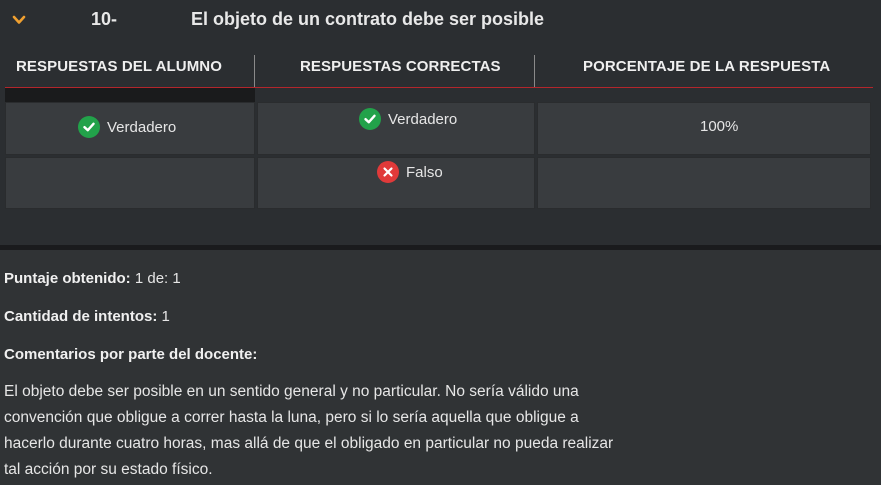 The image size is (881, 485). I want to click on puntaje-label: Puntaje obtenido:, so click(67, 278).